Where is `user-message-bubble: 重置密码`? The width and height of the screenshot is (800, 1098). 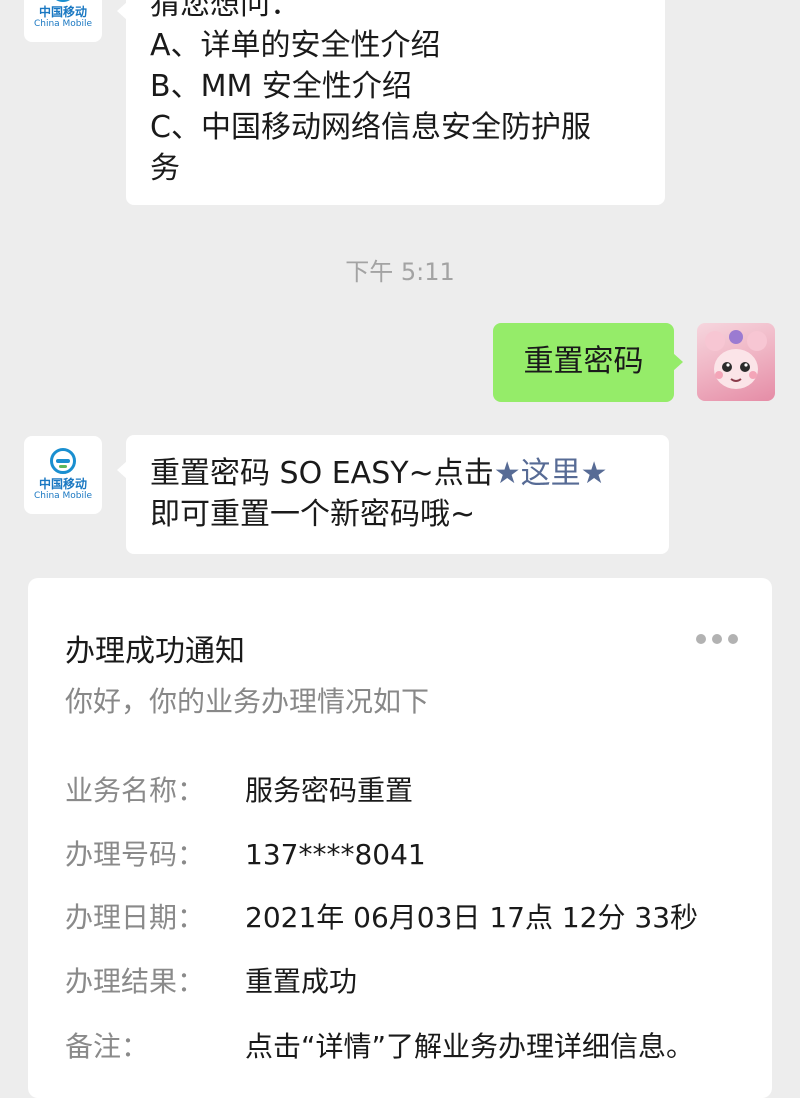
user-message-bubble: 重置密码 is located at coordinates (588, 362).